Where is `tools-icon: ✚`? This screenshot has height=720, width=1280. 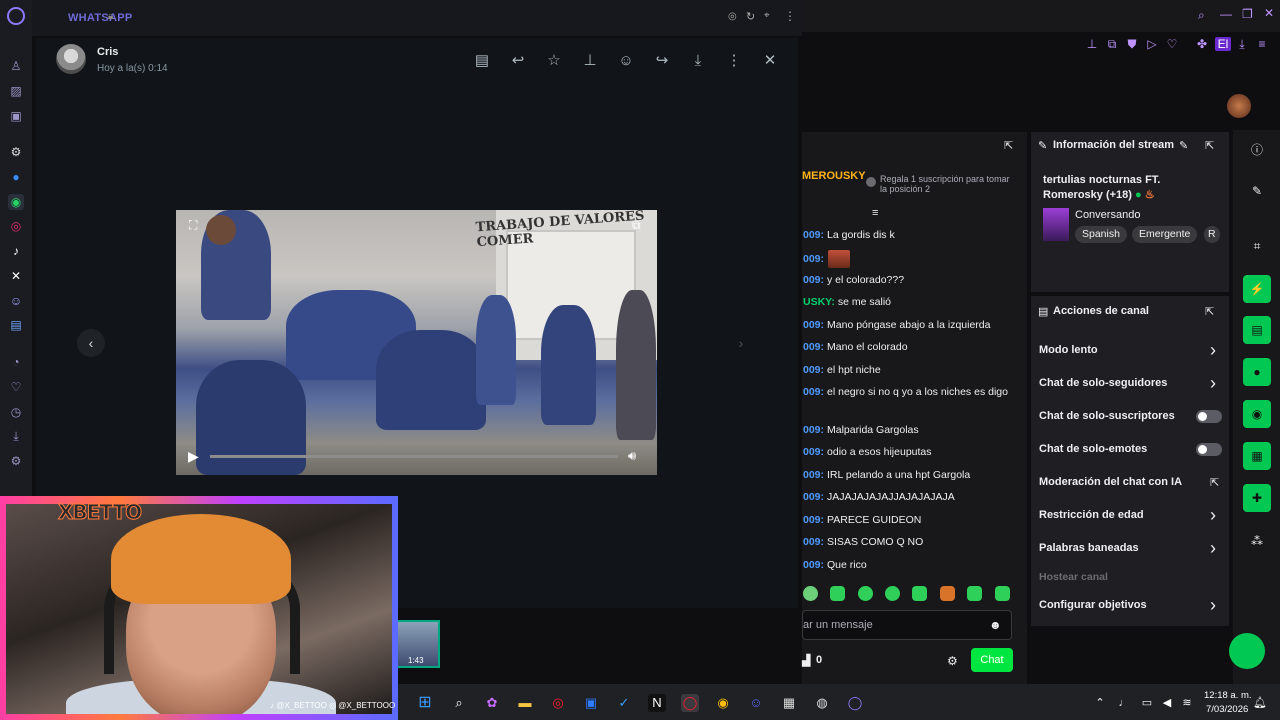 tools-icon: ✚ is located at coordinates (1257, 498).